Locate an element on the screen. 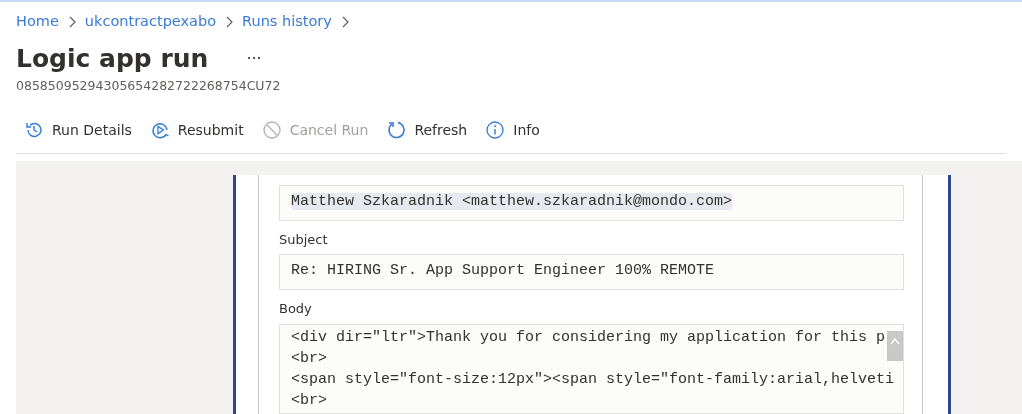 This screenshot has height=414, width=1022. resubmit-button: Resubmit is located at coordinates (196, 130).